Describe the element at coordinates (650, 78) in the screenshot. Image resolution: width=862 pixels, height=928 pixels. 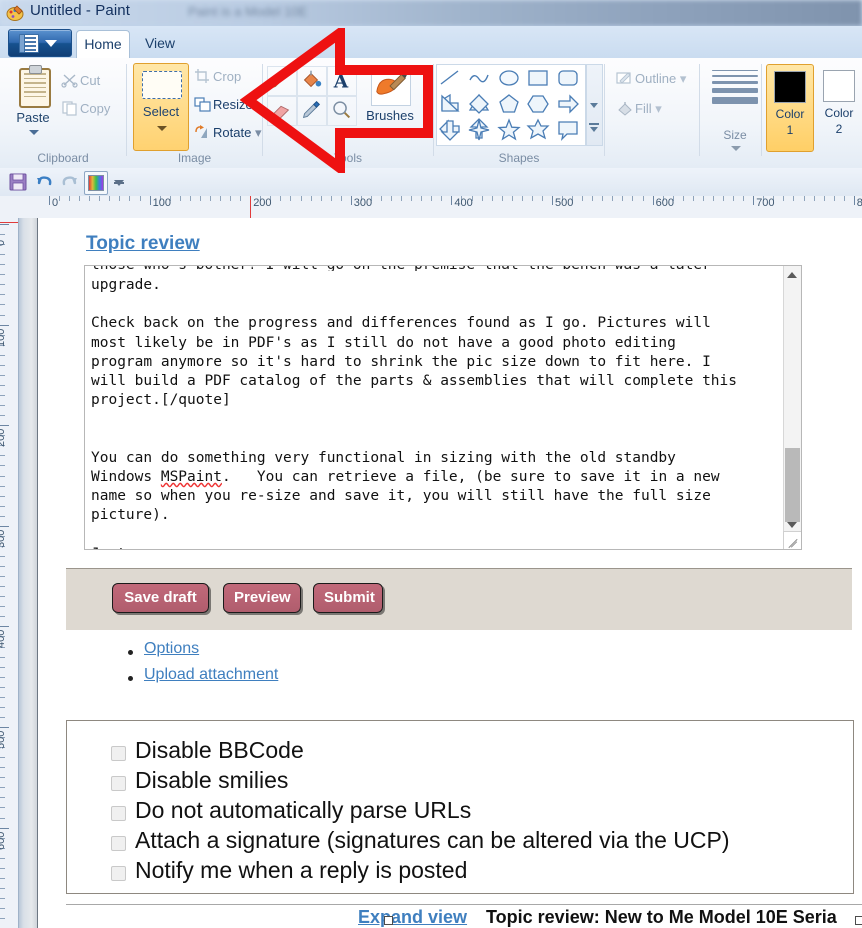
I see `outline-button: Outline ▾` at that location.